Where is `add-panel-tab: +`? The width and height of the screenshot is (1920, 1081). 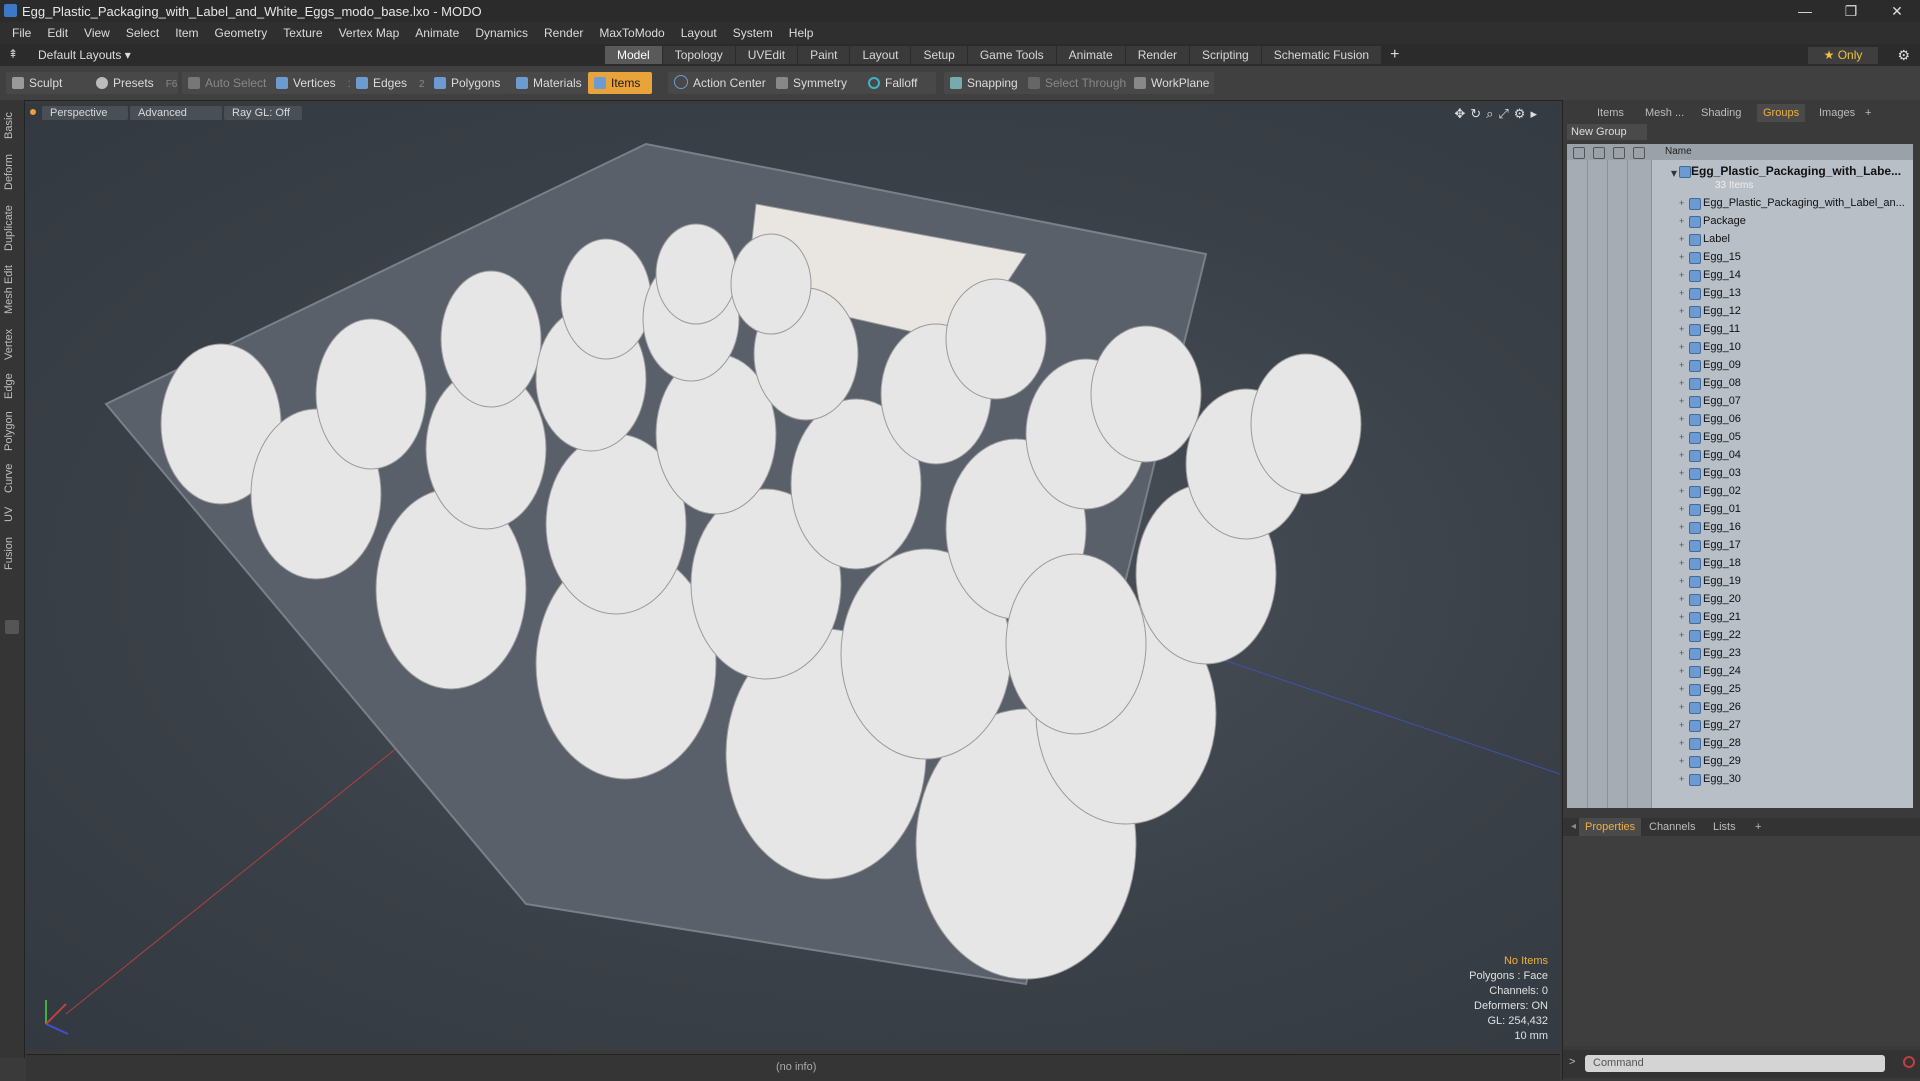 add-panel-tab: + is located at coordinates (1868, 113).